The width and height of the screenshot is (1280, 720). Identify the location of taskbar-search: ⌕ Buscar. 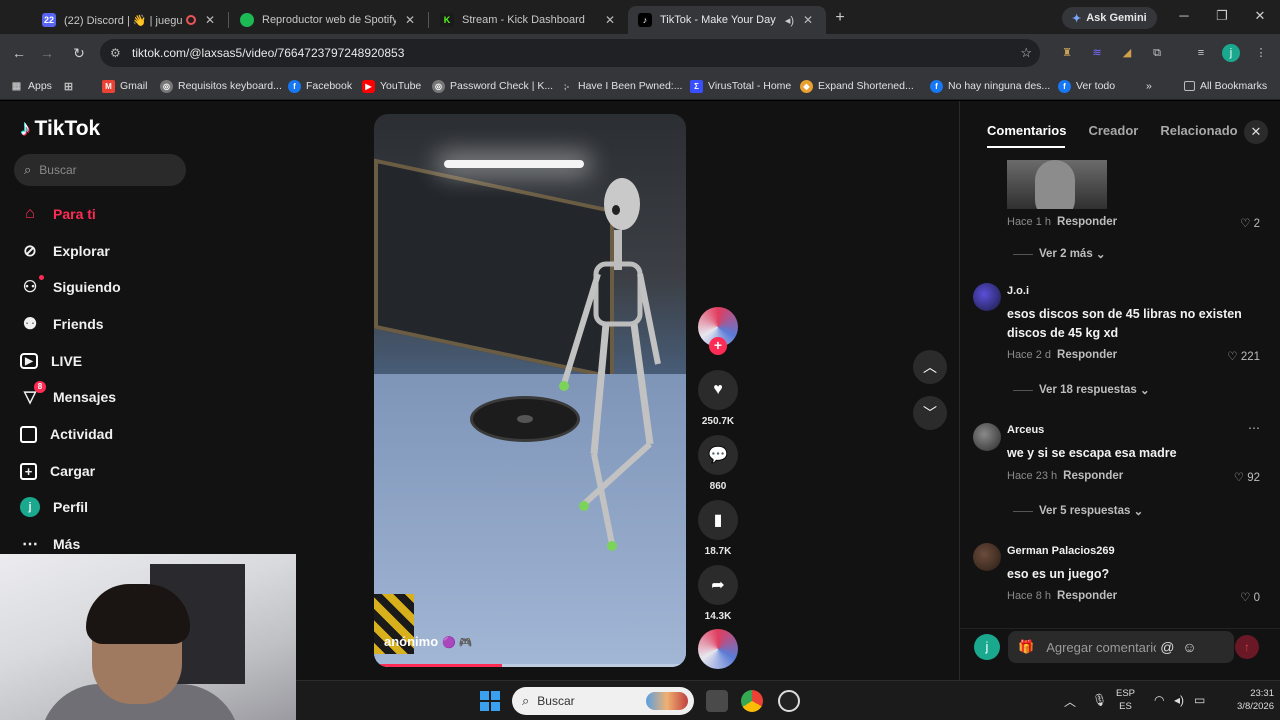
(603, 701).